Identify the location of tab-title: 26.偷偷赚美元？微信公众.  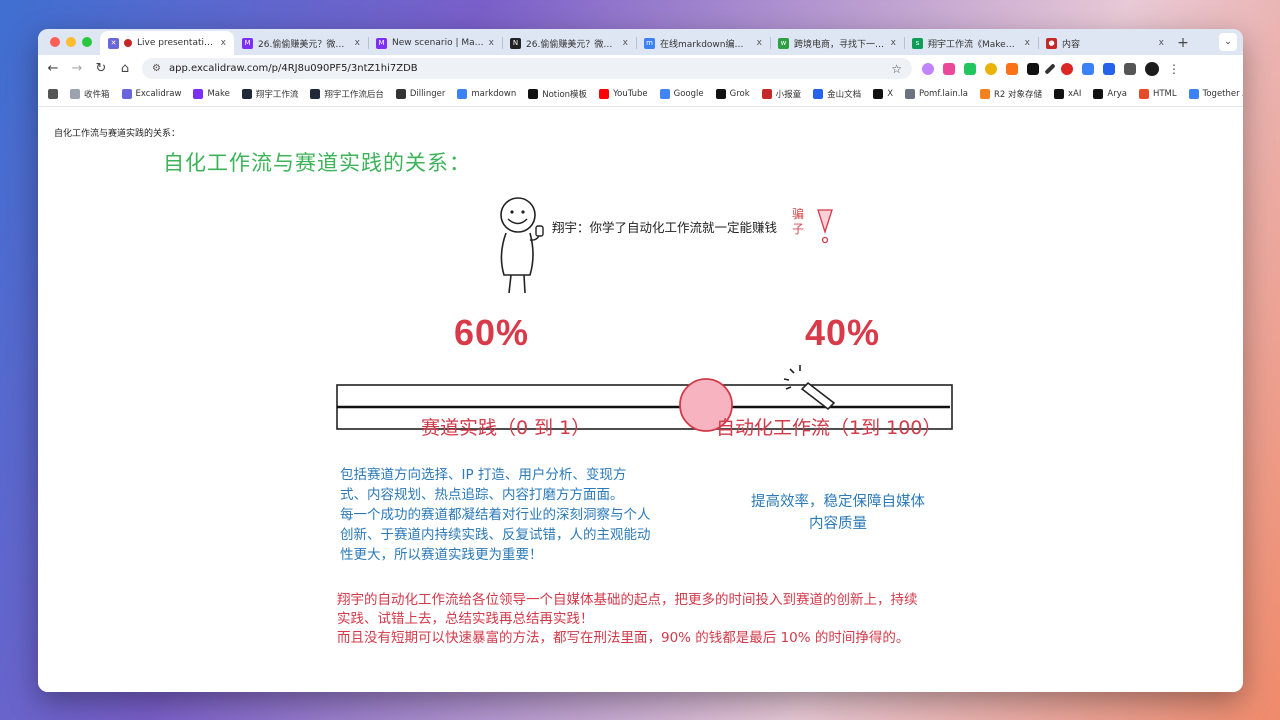
(304, 44).